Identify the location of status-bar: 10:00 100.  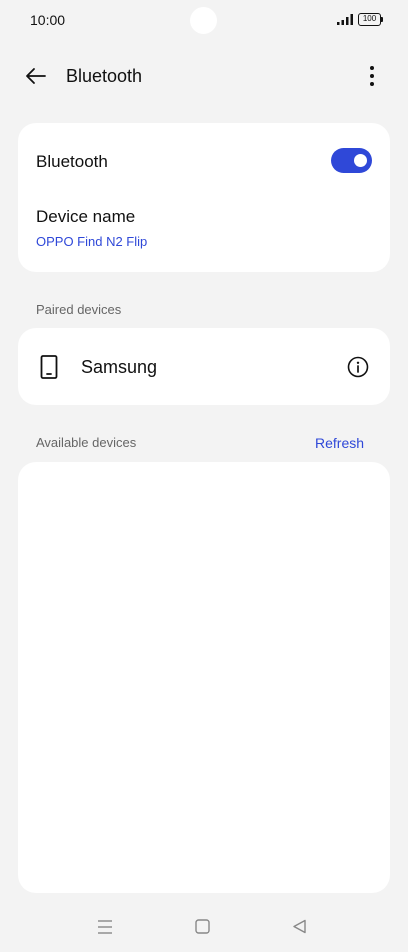
(204, 20).